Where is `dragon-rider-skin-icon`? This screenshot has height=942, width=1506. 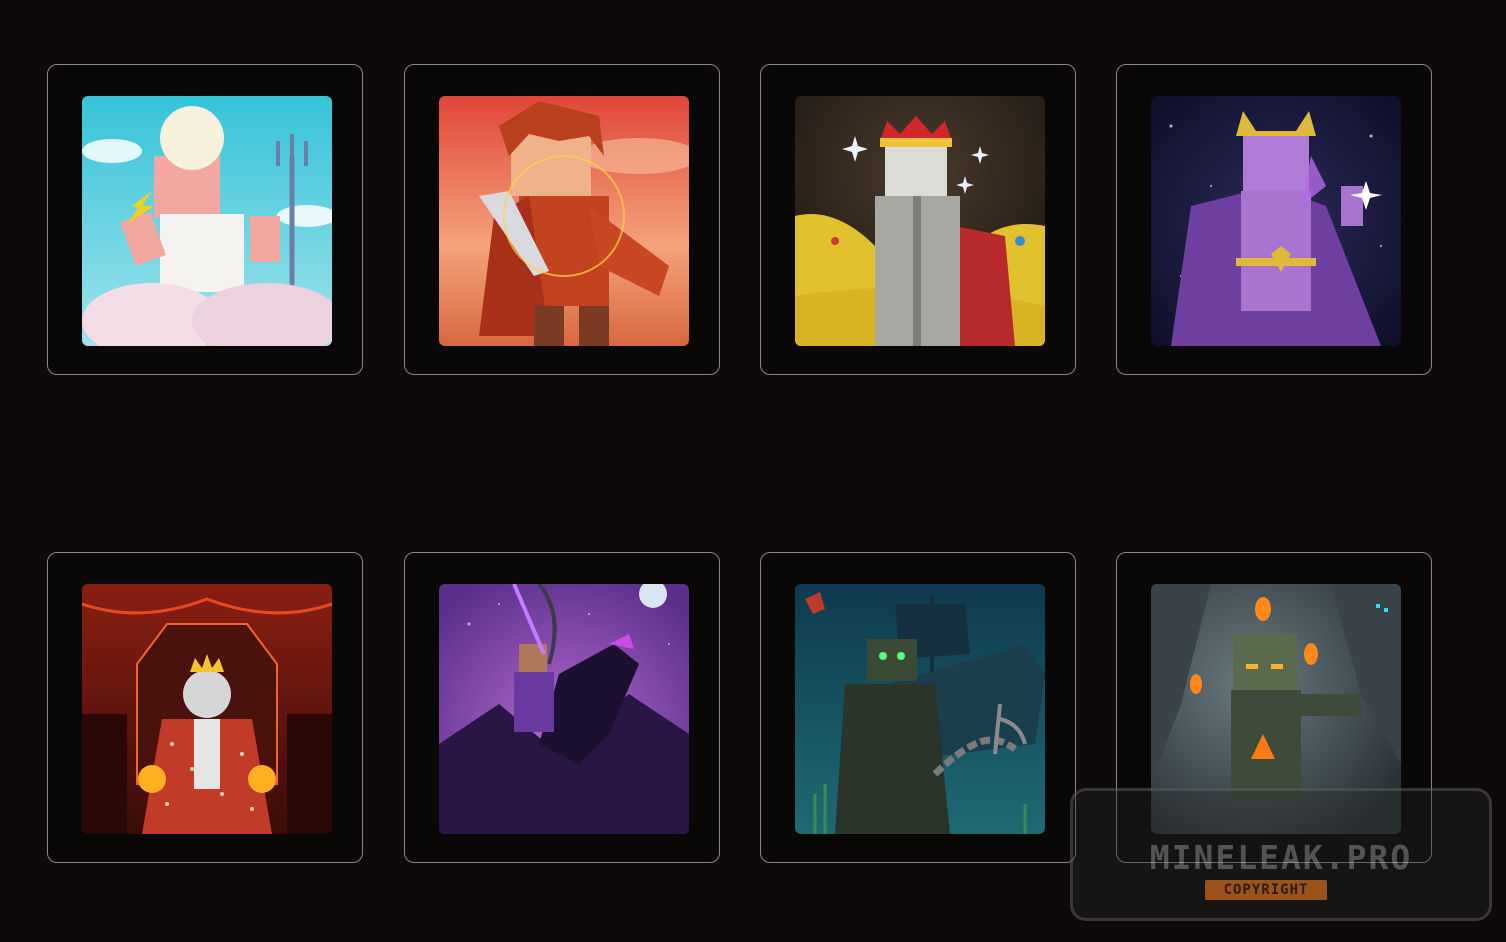
dragon-rider-skin-icon is located at coordinates (564, 709).